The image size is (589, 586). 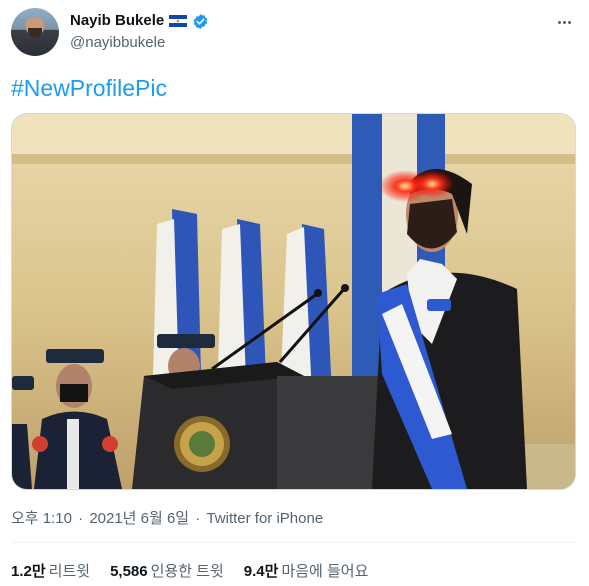 I want to click on verified-badge-icon, so click(x=200, y=21).